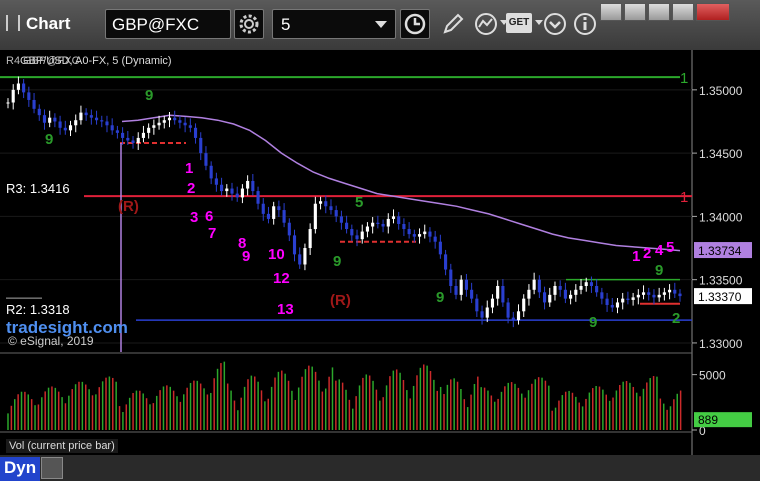 The image size is (760, 481). What do you see at coordinates (13, 23) in the screenshot?
I see `grip-icon` at bounding box center [13, 23].